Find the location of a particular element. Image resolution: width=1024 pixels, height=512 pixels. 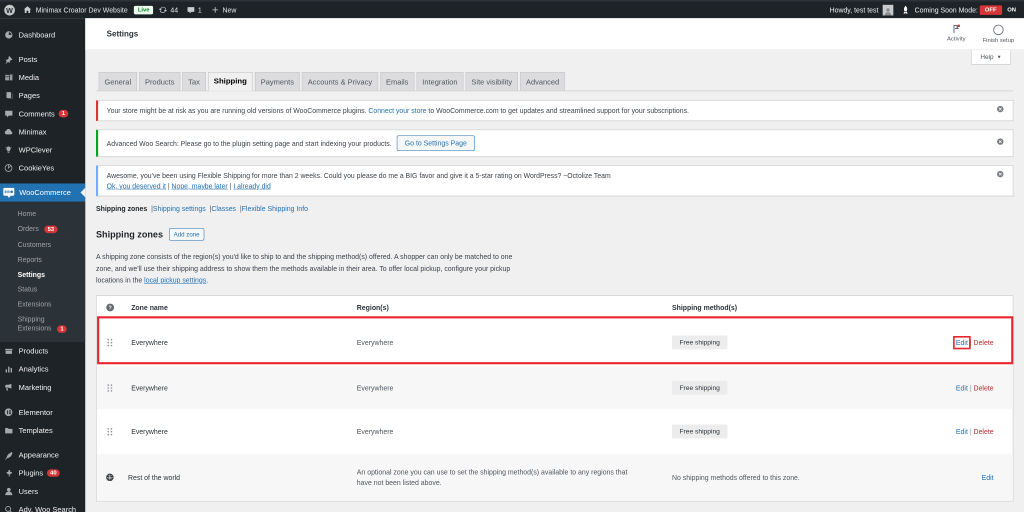

svg-text: W is located at coordinates (9, 10).